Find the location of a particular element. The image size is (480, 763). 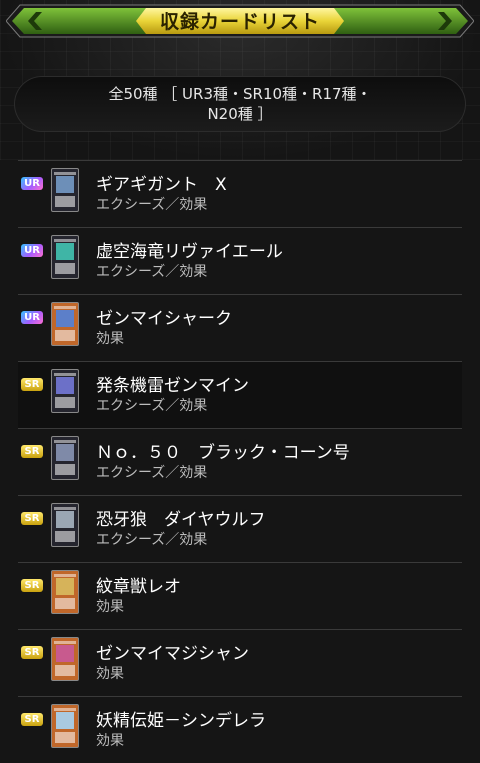

card-count-summary: 全50種 ［ UR3種・SR10種・R17種・ N20種 ］ is located at coordinates (240, 104).